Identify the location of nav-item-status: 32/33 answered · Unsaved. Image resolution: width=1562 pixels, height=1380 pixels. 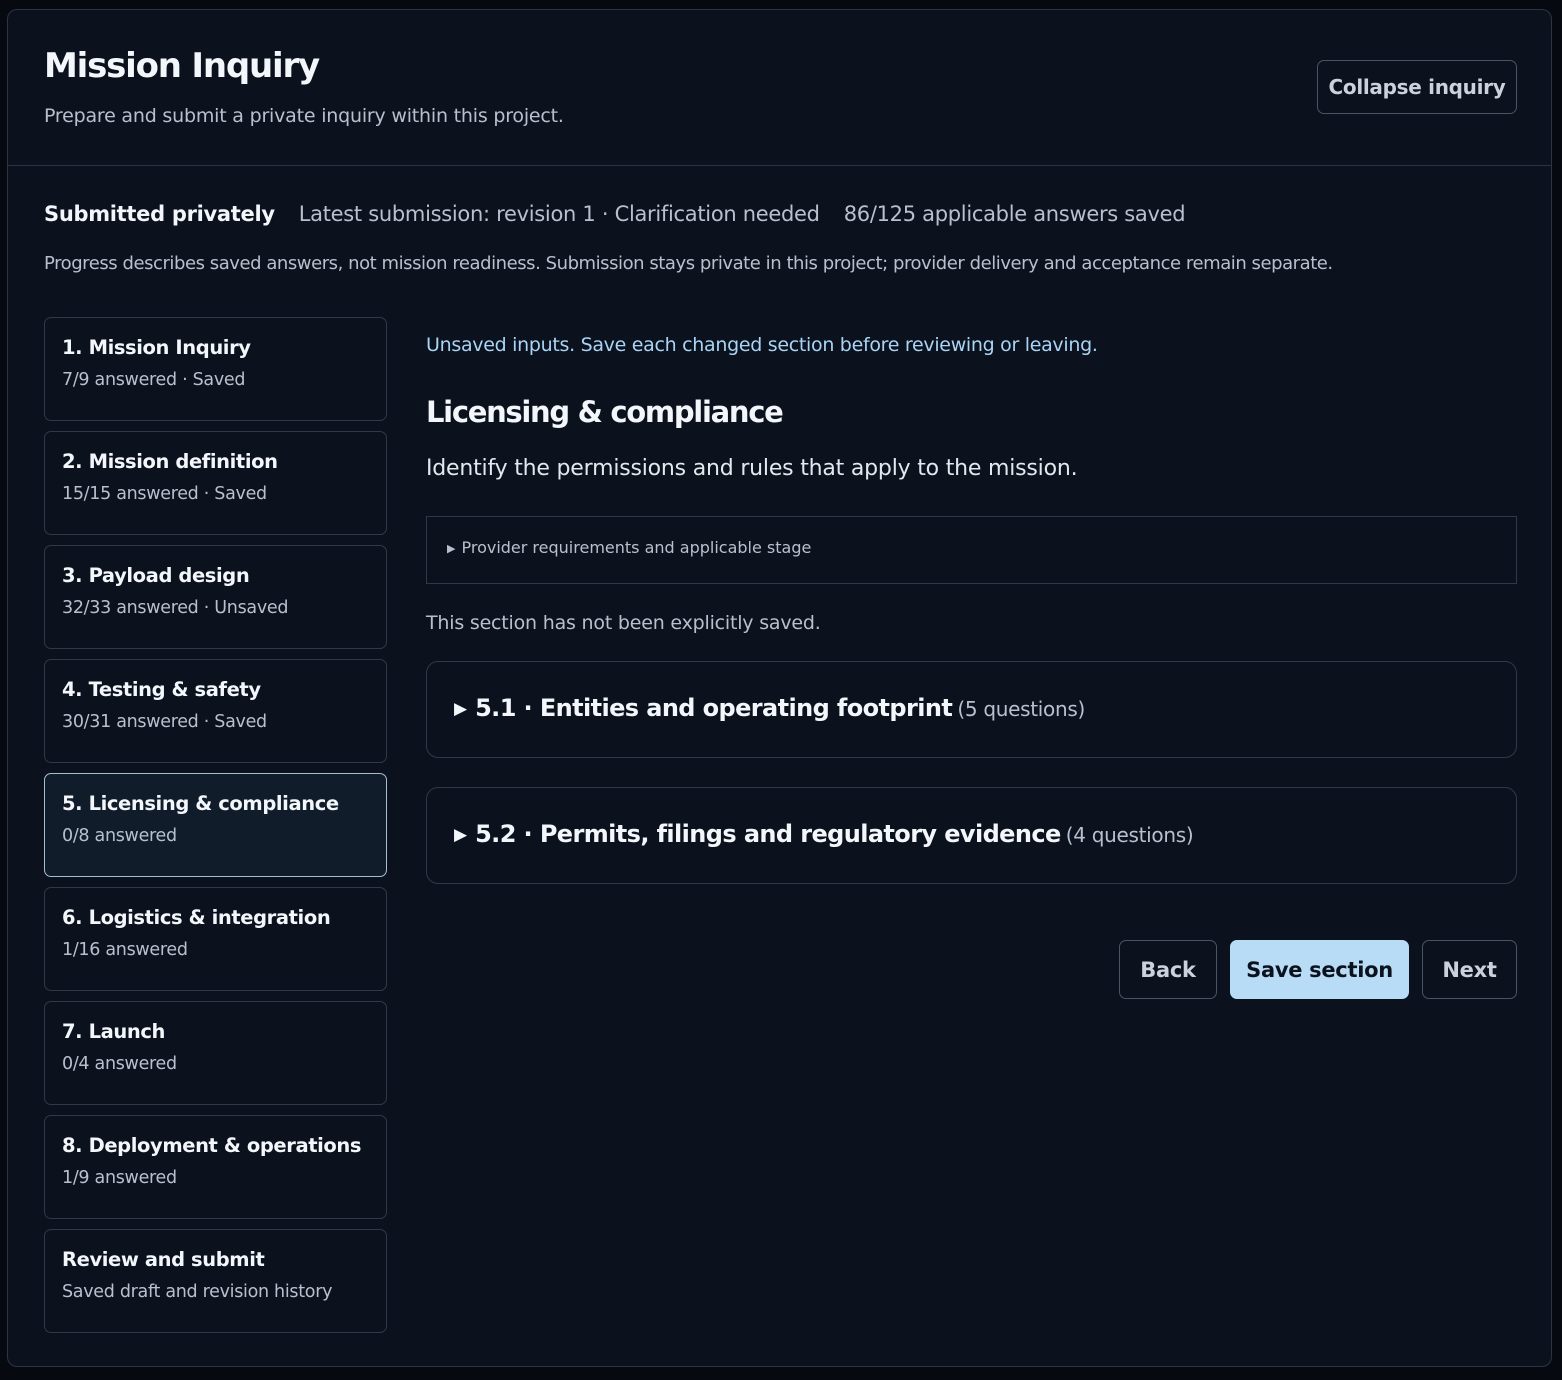
(175, 608).